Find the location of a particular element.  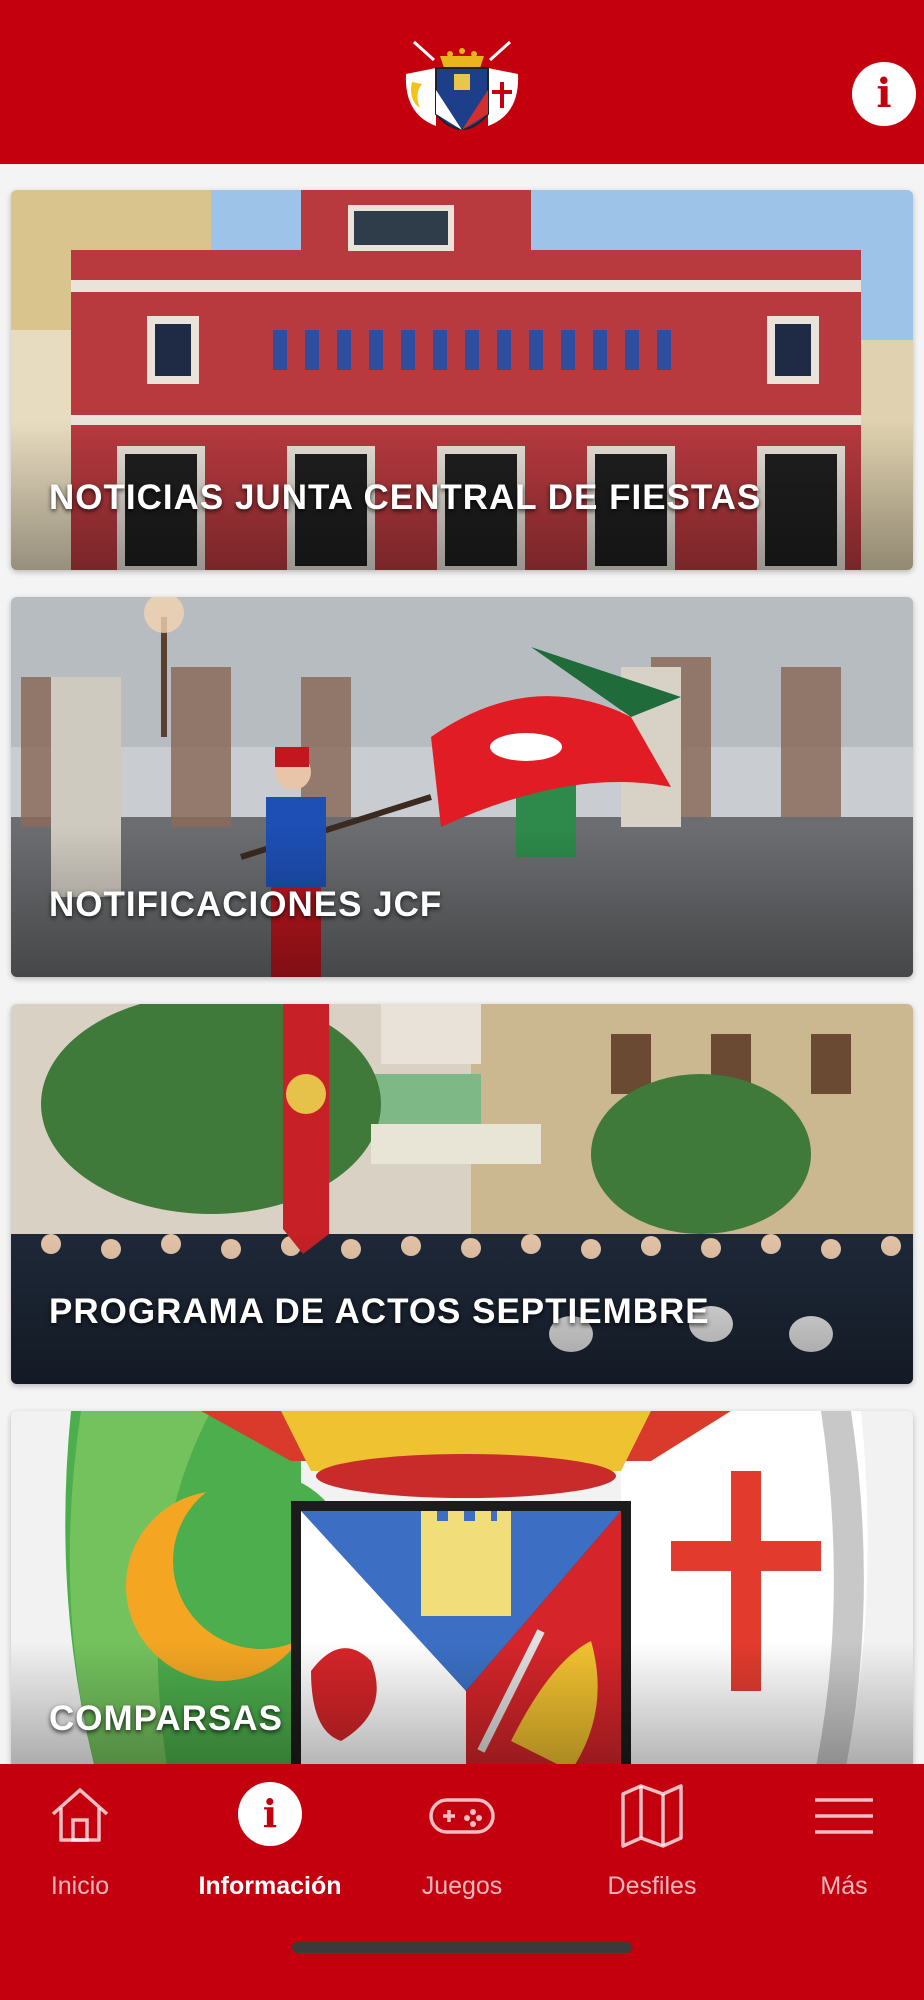

app-header: i is located at coordinates (462, 82).